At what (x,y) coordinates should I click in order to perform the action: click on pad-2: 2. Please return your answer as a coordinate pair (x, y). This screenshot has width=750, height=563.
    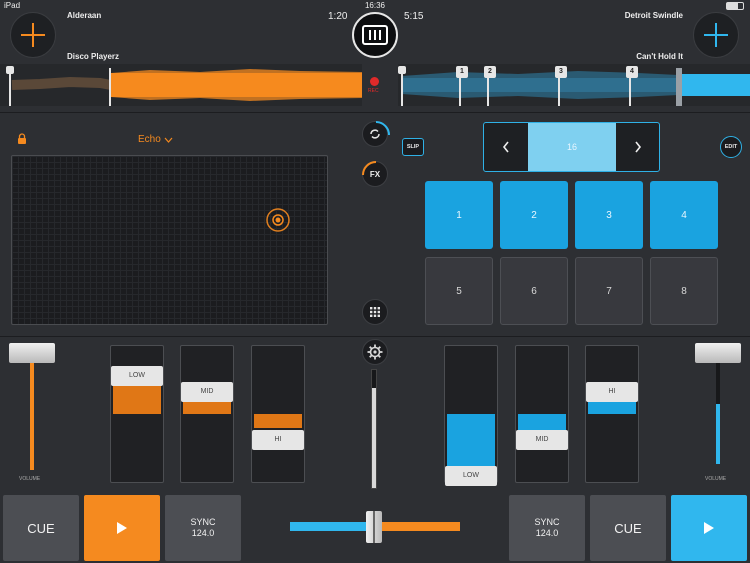
    Looking at the image, I should click on (534, 215).